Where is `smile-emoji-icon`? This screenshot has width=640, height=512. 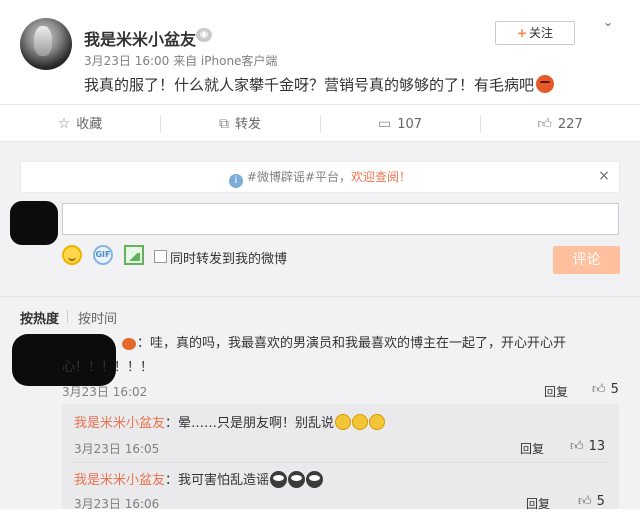 smile-emoji-icon is located at coordinates (129, 344).